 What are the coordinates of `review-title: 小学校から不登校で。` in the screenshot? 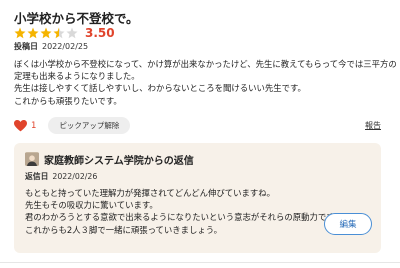 It's located at (76, 18).